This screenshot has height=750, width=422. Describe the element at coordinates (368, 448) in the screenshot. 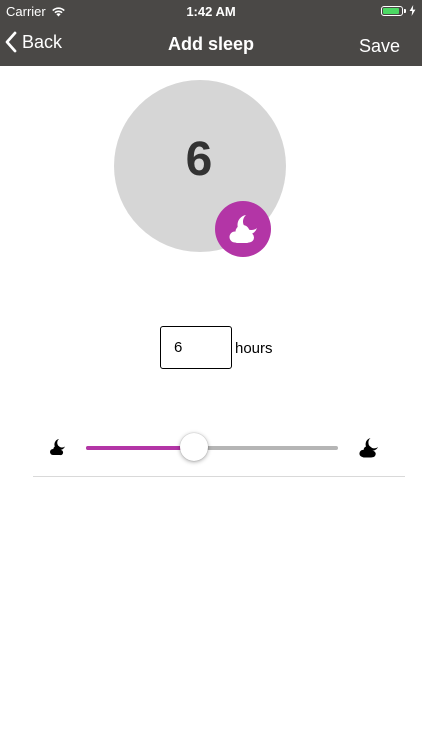

I see `cloud-moon-large-icon` at that location.